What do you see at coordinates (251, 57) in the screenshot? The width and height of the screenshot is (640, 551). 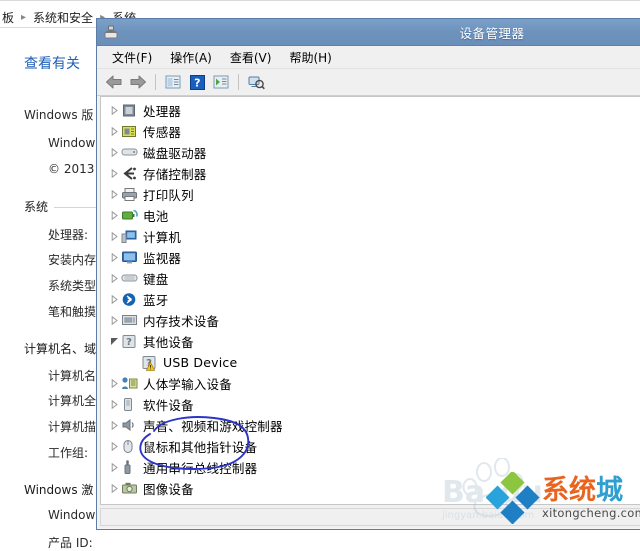 I see `menu-view: 查看(V)` at bounding box center [251, 57].